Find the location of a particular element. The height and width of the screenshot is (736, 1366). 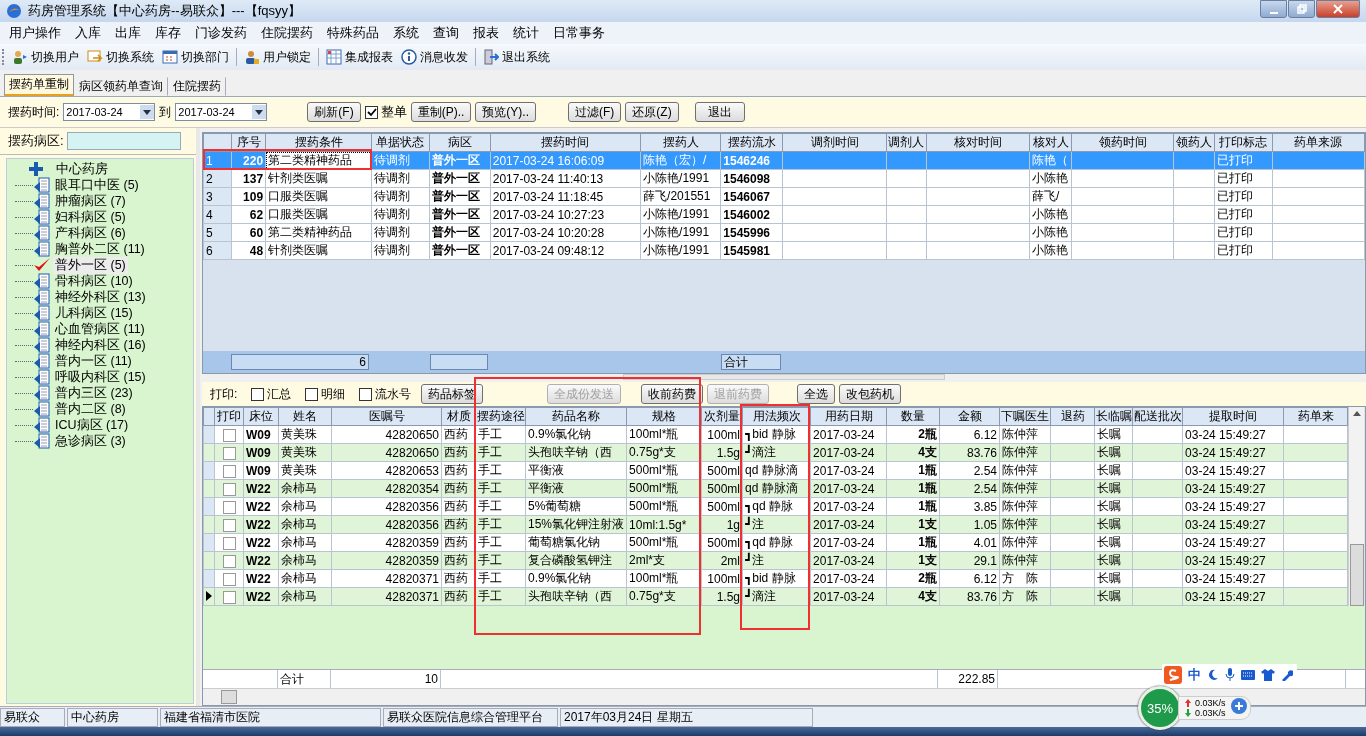

column-header: 长临嘱 is located at coordinates (1113, 416).